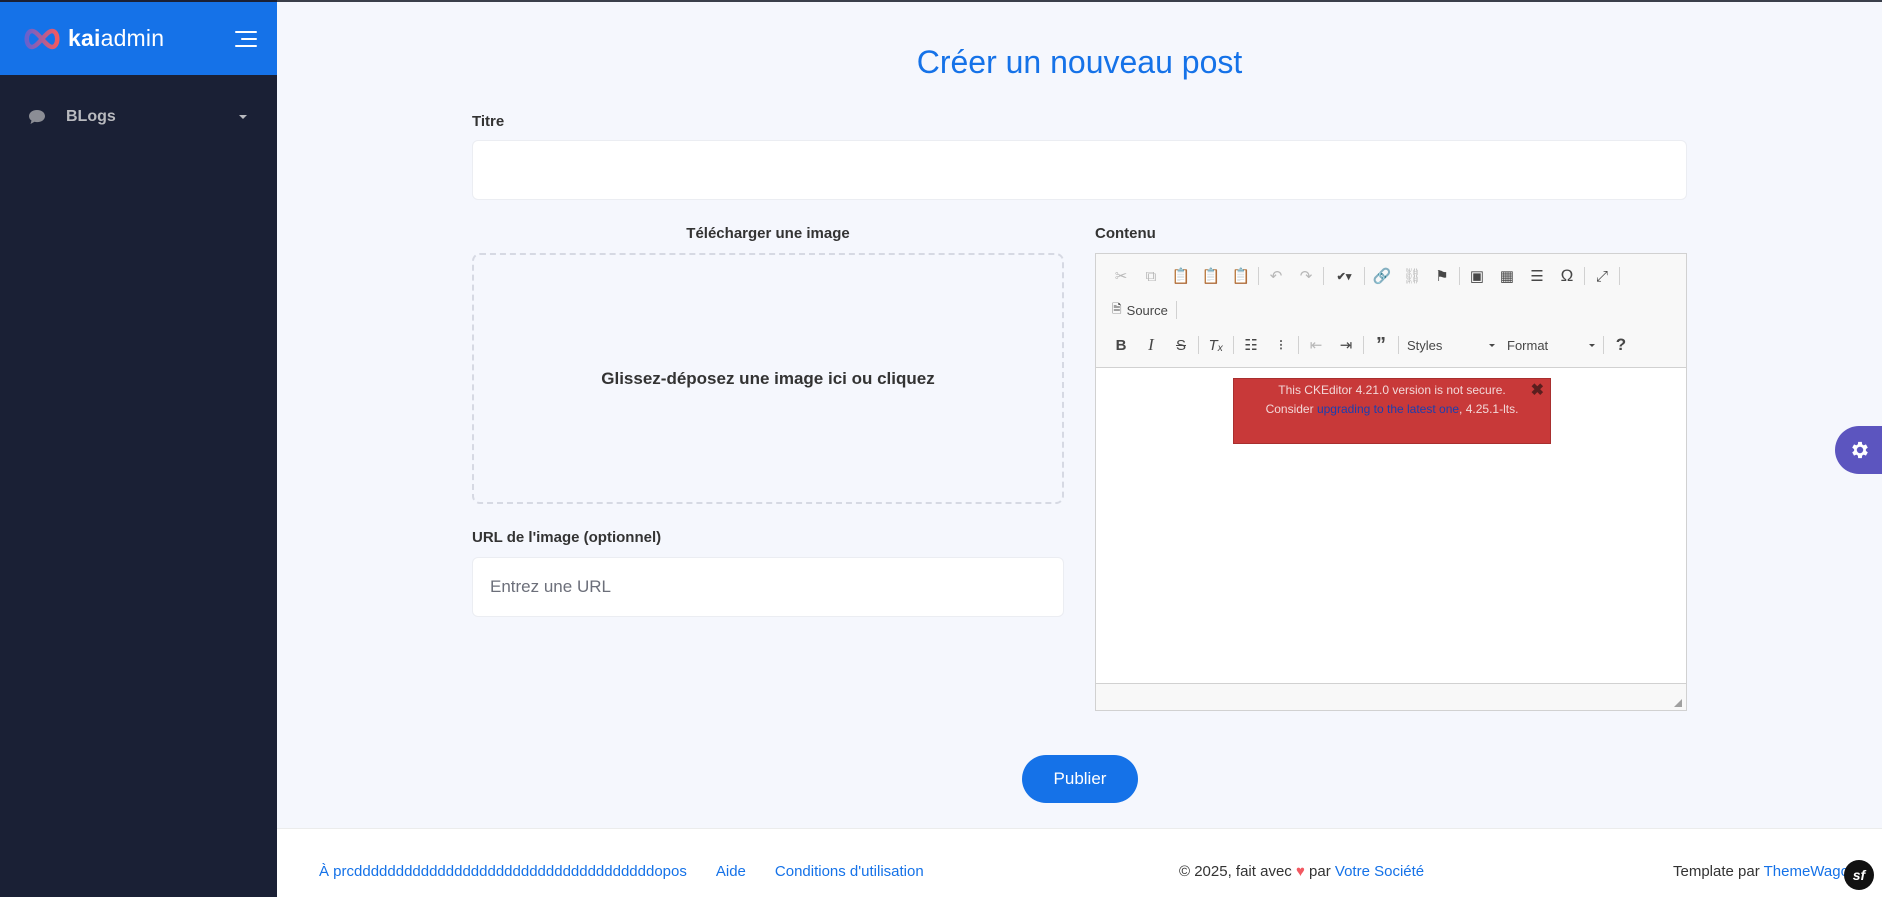 This screenshot has height=897, width=1882. Describe the element at coordinates (1551, 345) in the screenshot. I see `format-dropdown: Format` at that location.